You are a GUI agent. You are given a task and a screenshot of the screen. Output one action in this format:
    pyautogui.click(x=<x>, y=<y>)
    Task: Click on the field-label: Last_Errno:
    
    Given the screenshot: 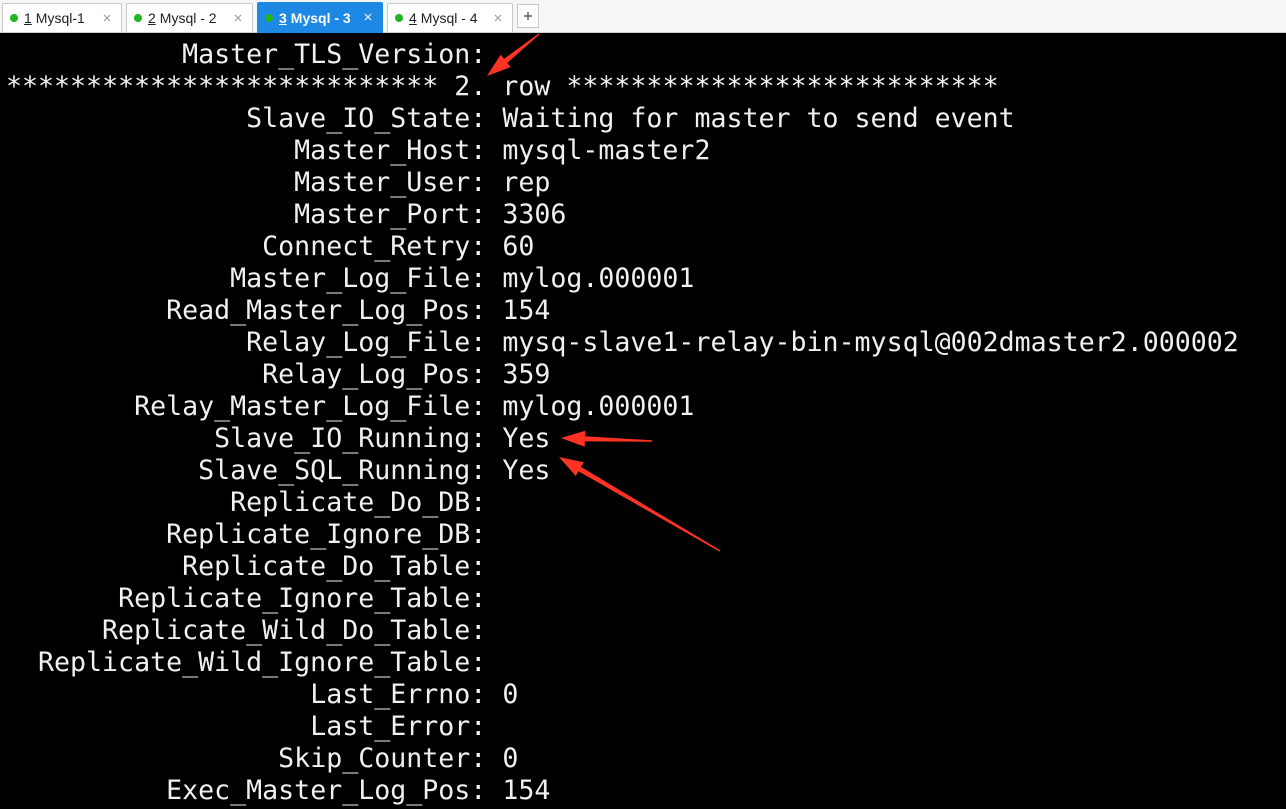 What is the action you would take?
    pyautogui.click(x=398, y=694)
    